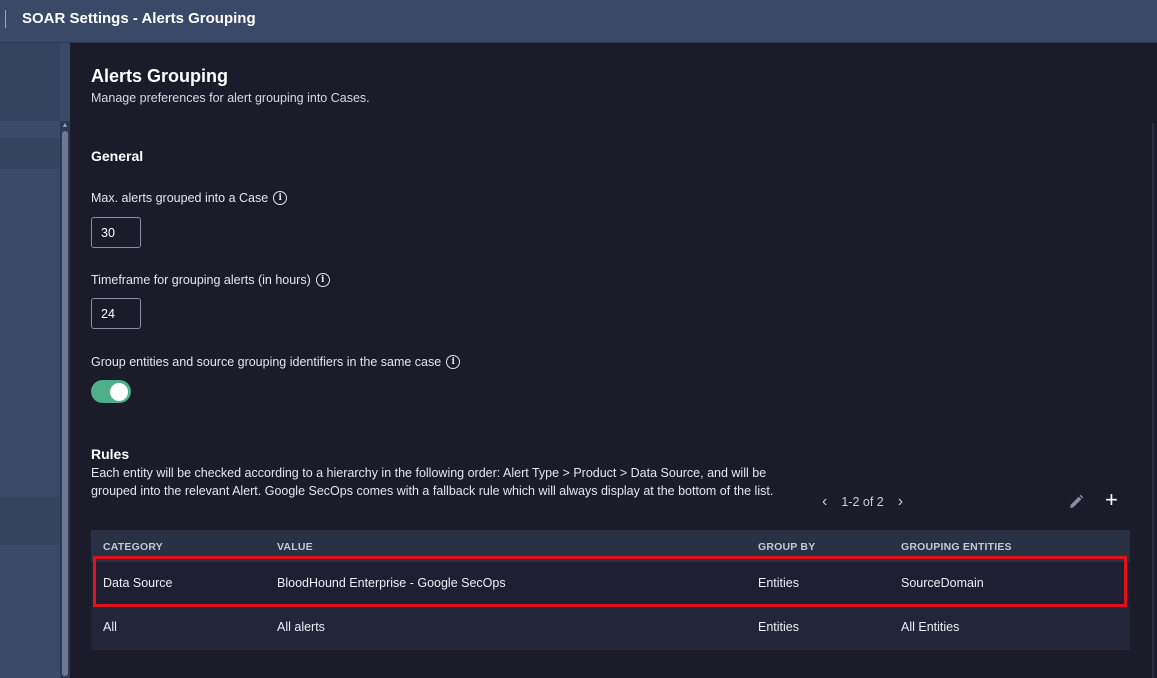 The image size is (1157, 678). I want to click on top-bar: SOAR Settings - Alerts Grouping, so click(578, 21).